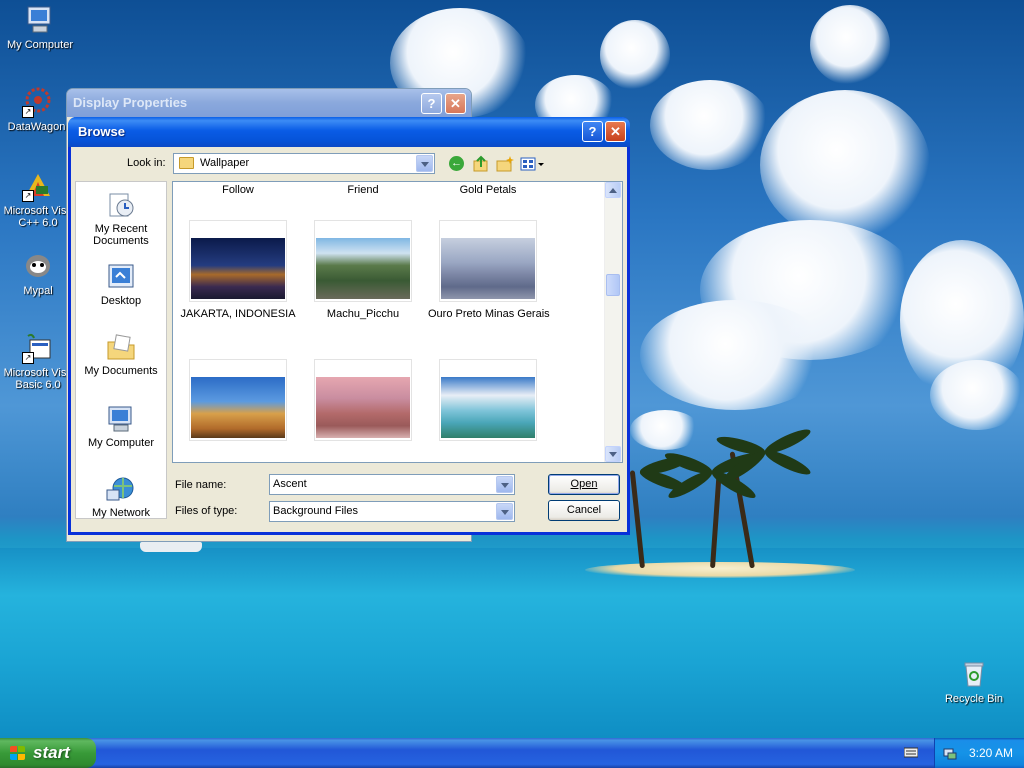 The width and height of the screenshot is (1024, 768). I want to click on file-type-dropdown: Background Files, so click(392, 511).